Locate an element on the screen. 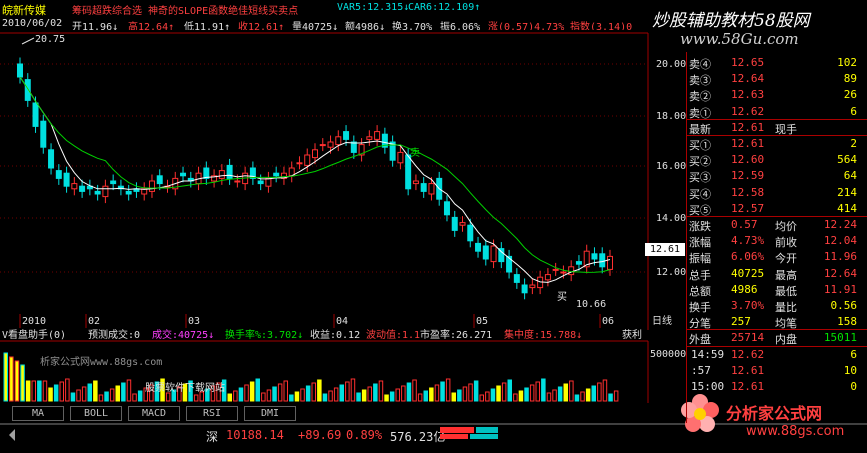 The height and width of the screenshot is (453, 867). tick-volume: 10 is located at coordinates (850, 370).